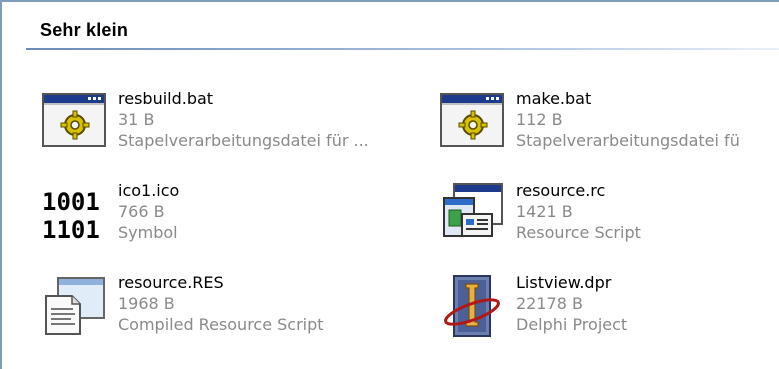 The height and width of the screenshot is (369, 779). What do you see at coordinates (221, 324) in the screenshot?
I see `file-type: Compiled Resource Script` at bounding box center [221, 324].